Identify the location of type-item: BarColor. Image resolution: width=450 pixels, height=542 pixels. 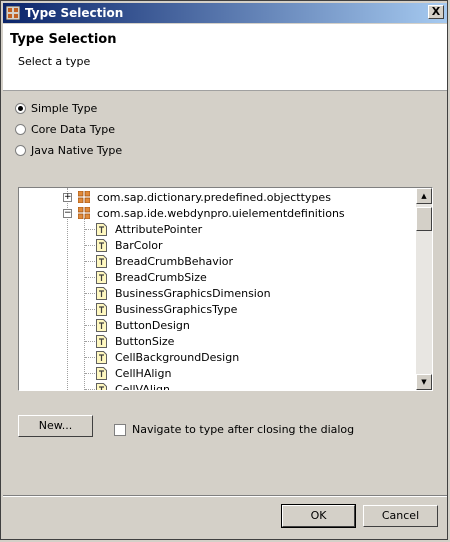
(129, 245).